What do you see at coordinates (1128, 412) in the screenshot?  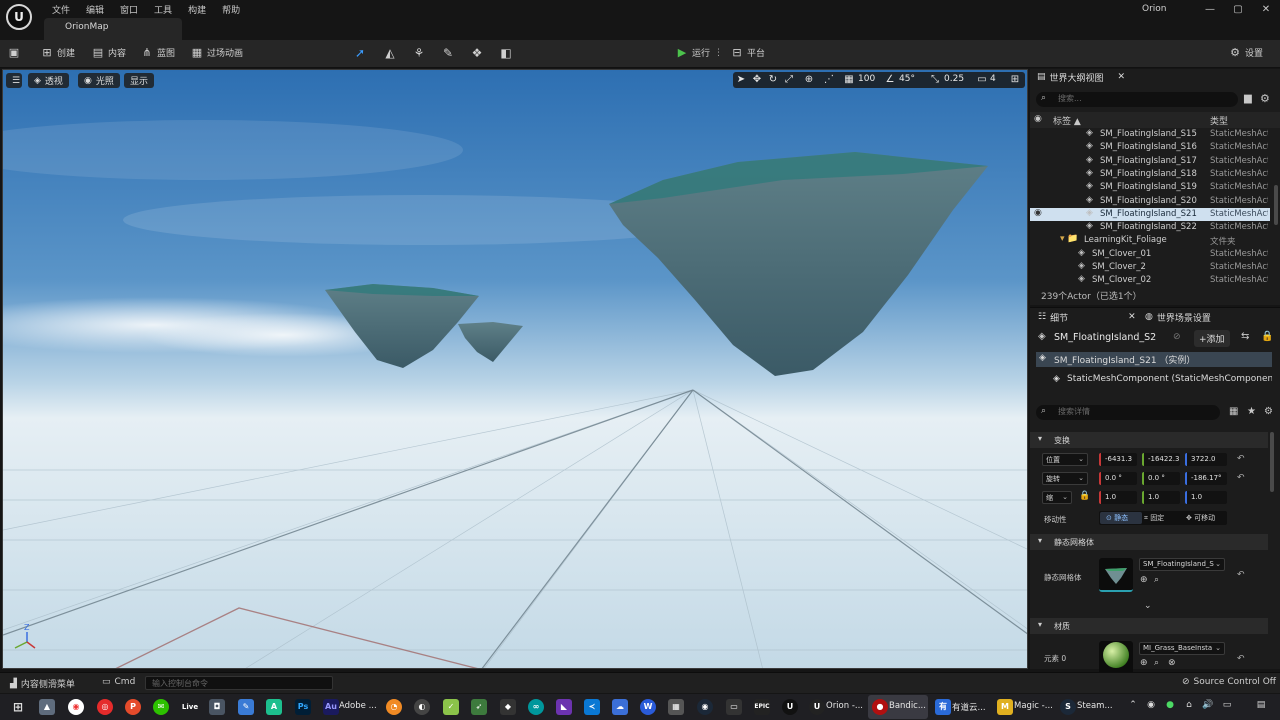 I see `details-search-input: ⌕ 搜索详情` at bounding box center [1128, 412].